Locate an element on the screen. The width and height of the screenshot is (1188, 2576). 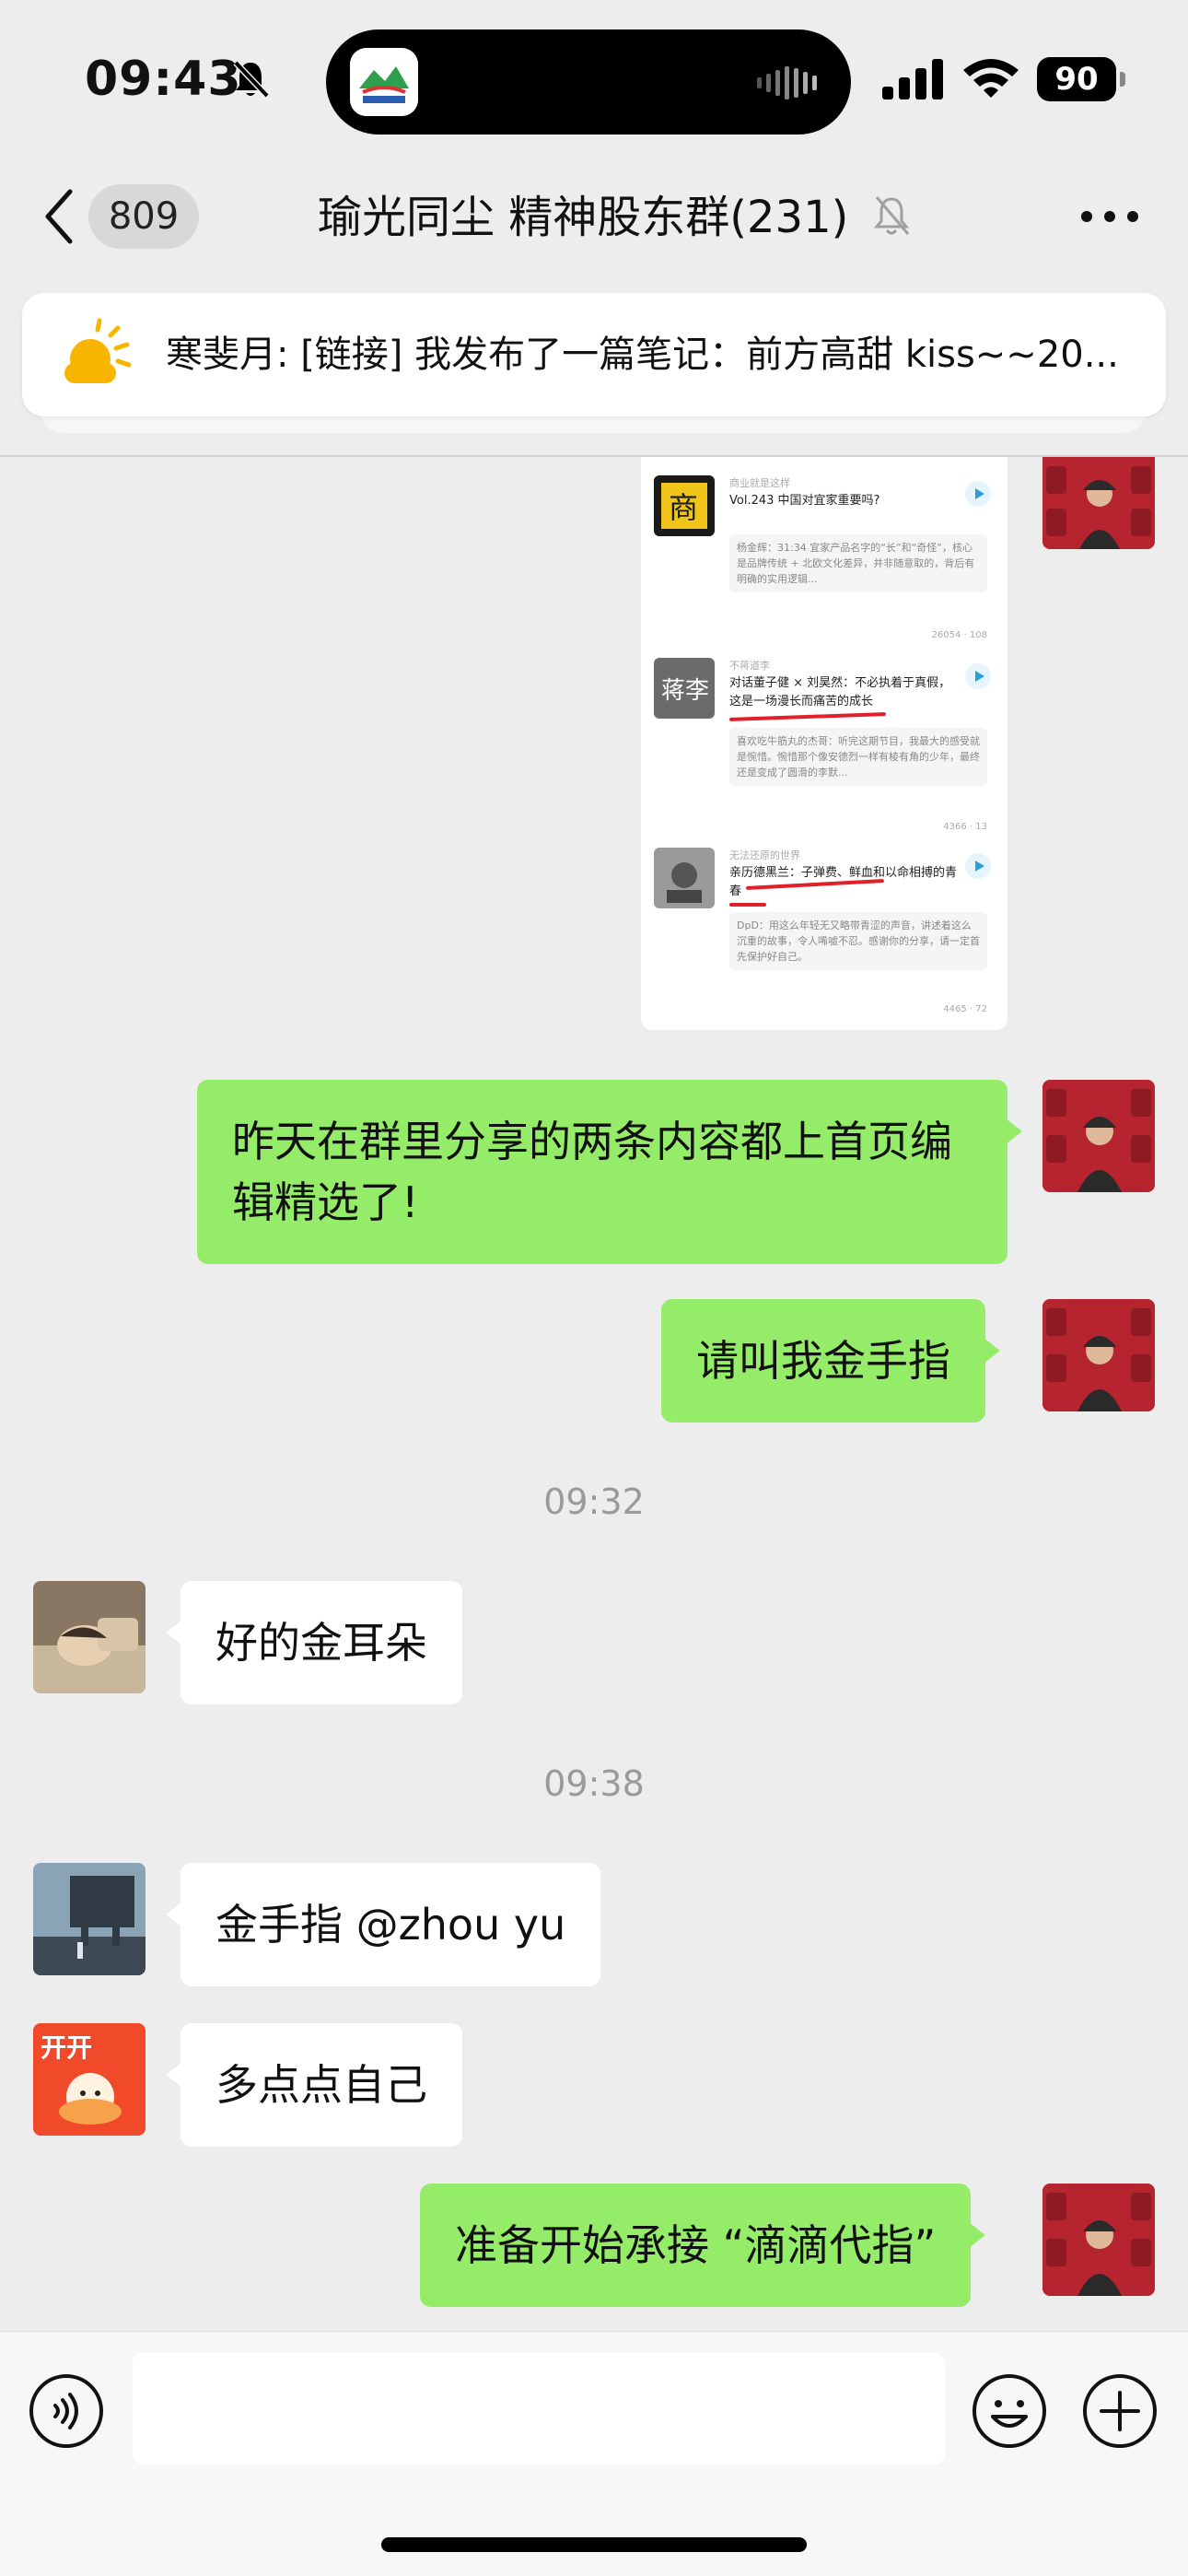
svg-text: 蒋李 is located at coordinates (685, 691).